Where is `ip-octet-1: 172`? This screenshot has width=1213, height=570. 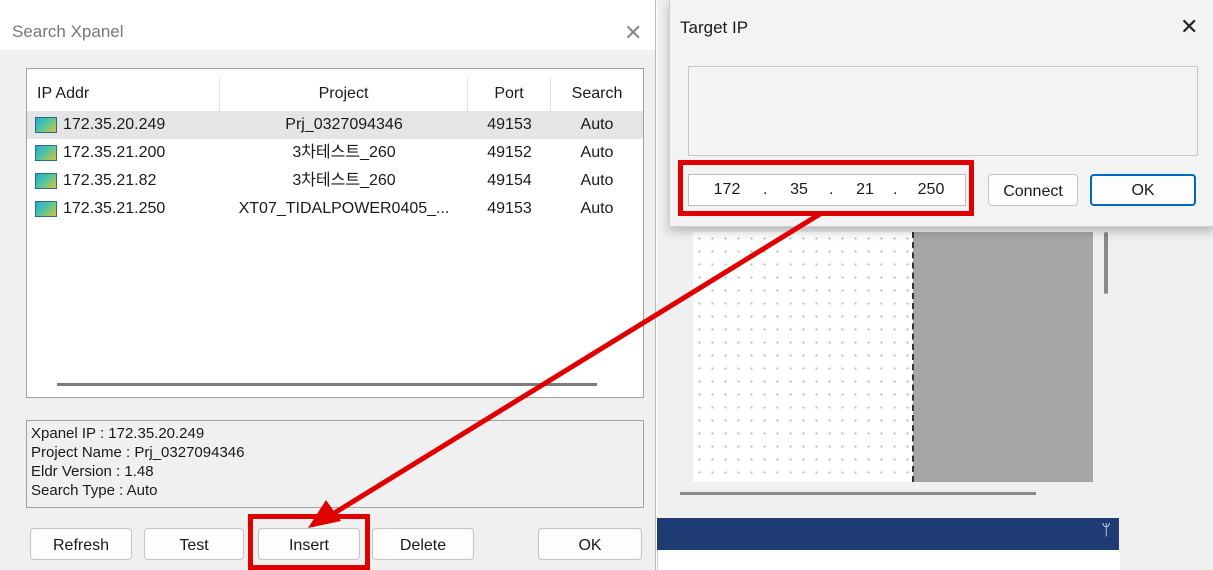
ip-octet-1: 172 is located at coordinates (727, 190).